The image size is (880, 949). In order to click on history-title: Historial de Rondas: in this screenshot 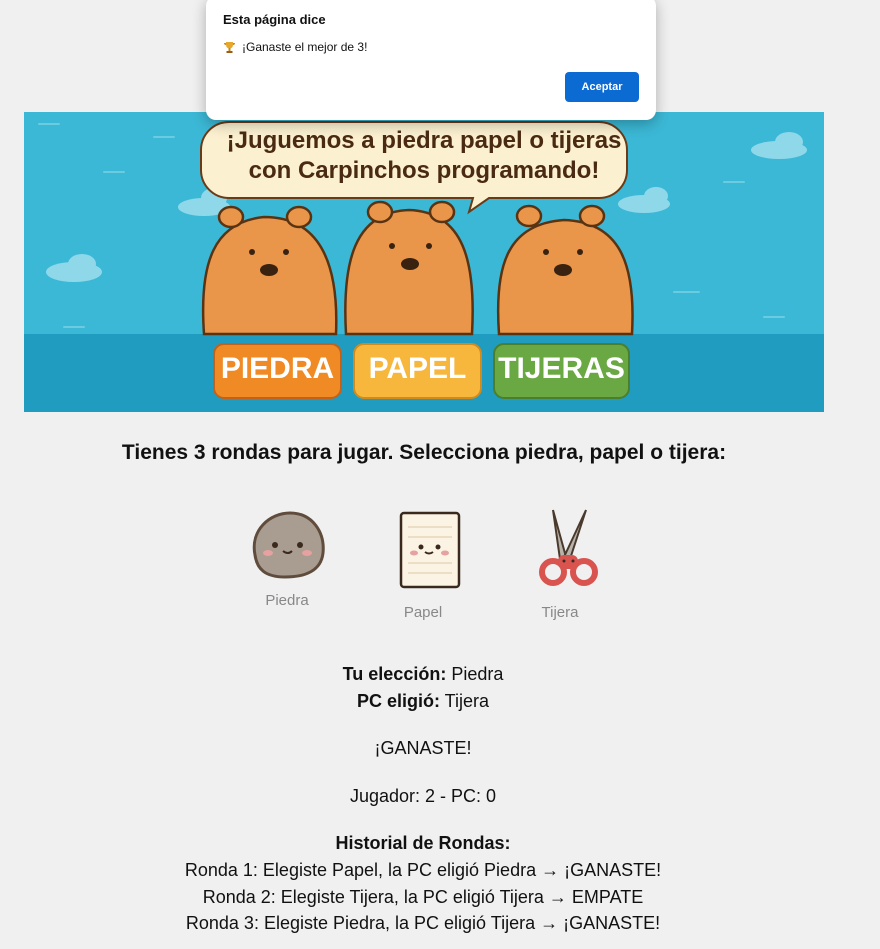, I will do `click(423, 843)`.